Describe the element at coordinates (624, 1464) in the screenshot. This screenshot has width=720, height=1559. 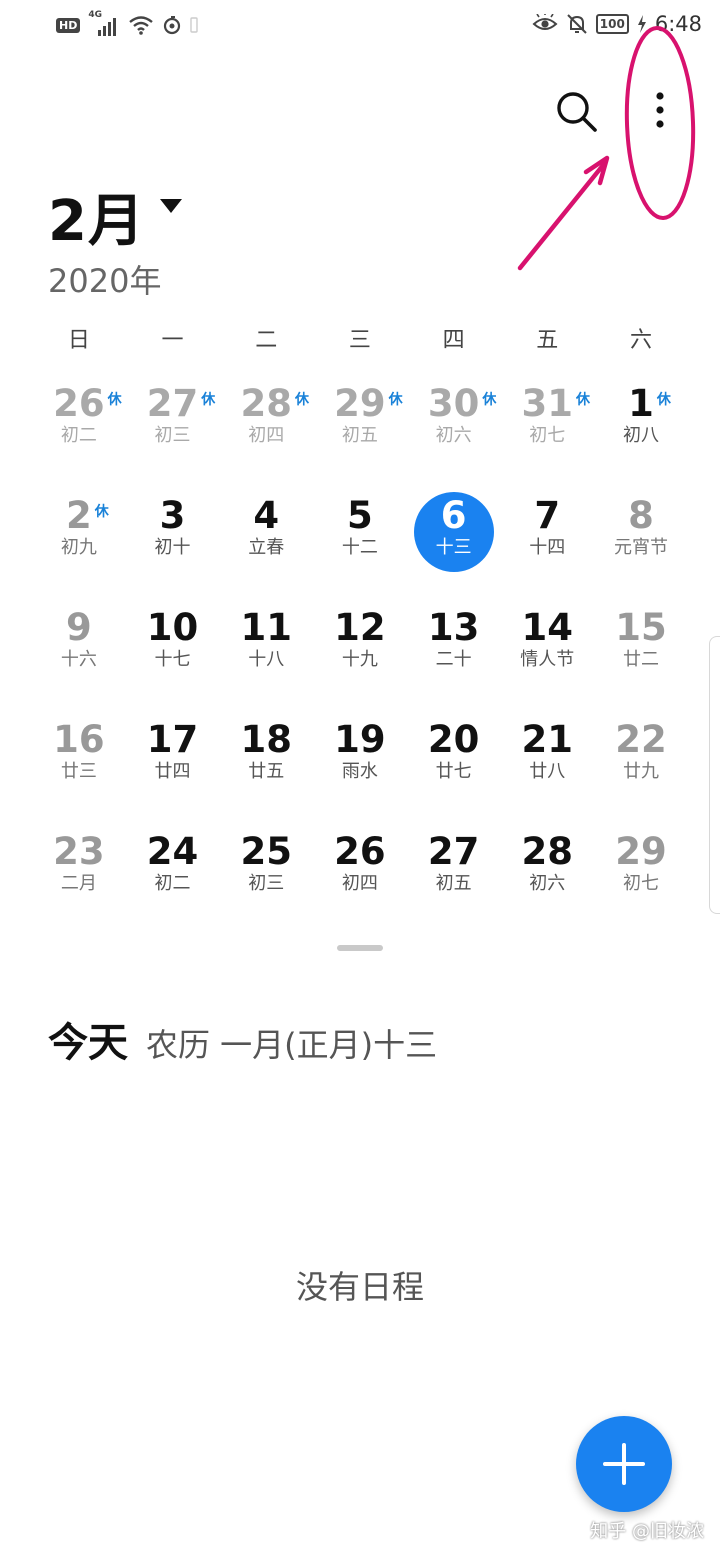
I see `add-event-button` at that location.